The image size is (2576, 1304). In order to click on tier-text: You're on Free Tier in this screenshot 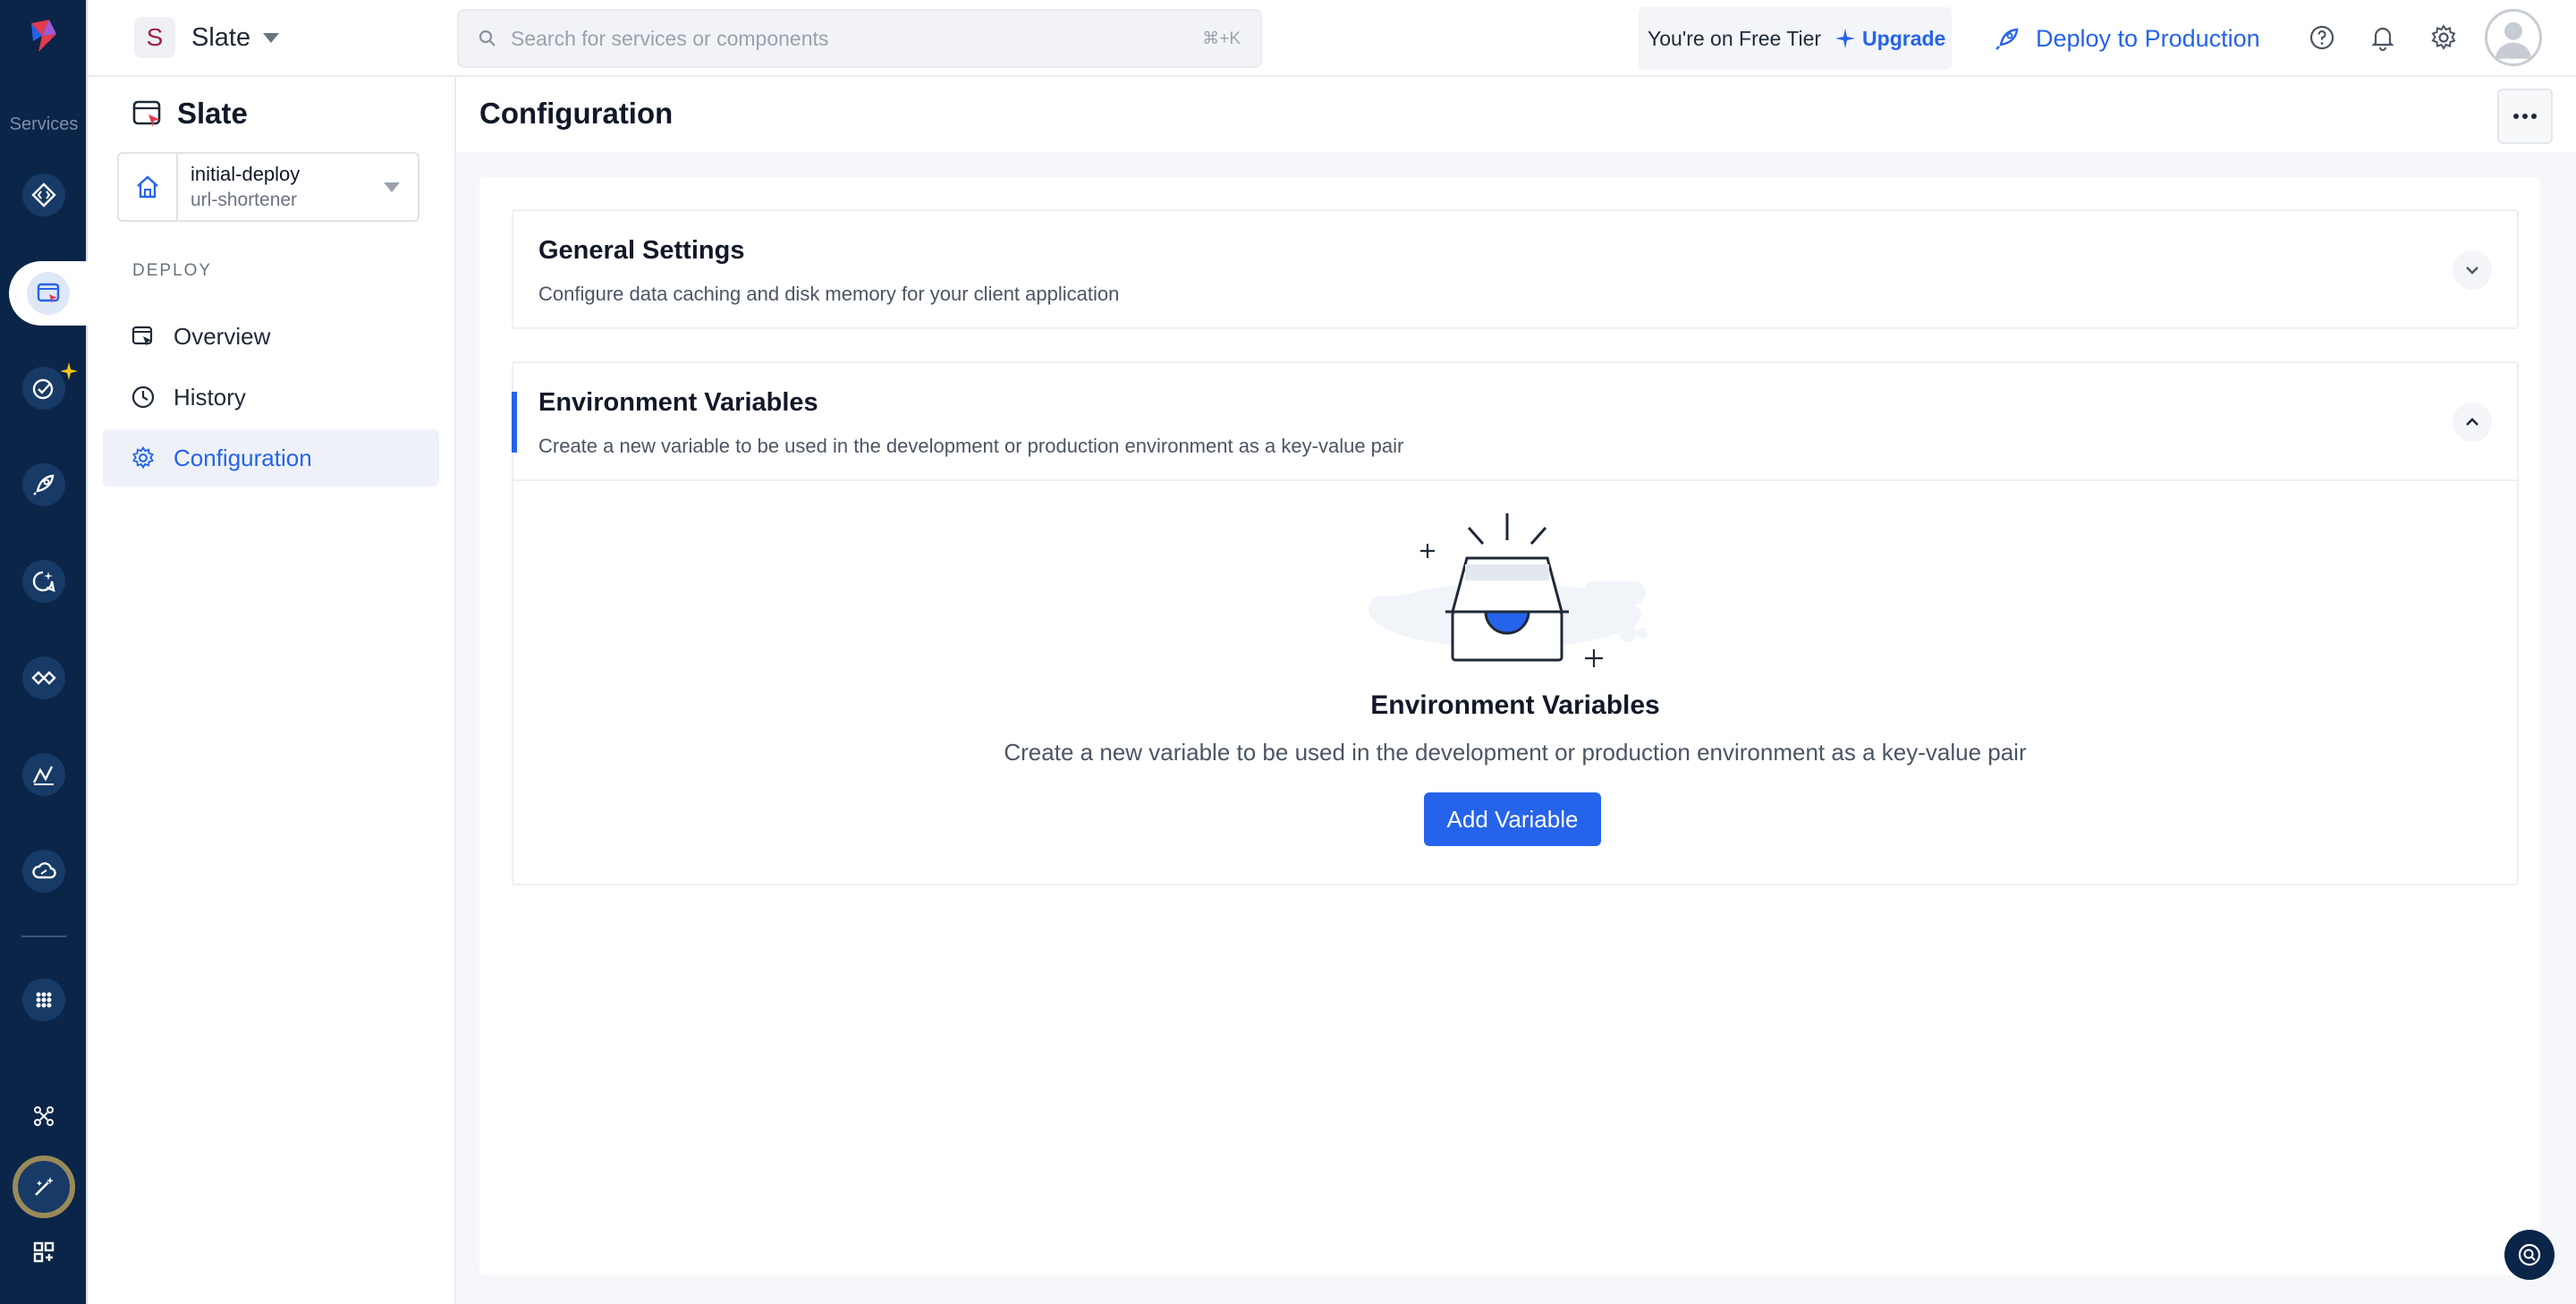, I will do `click(1735, 38)`.